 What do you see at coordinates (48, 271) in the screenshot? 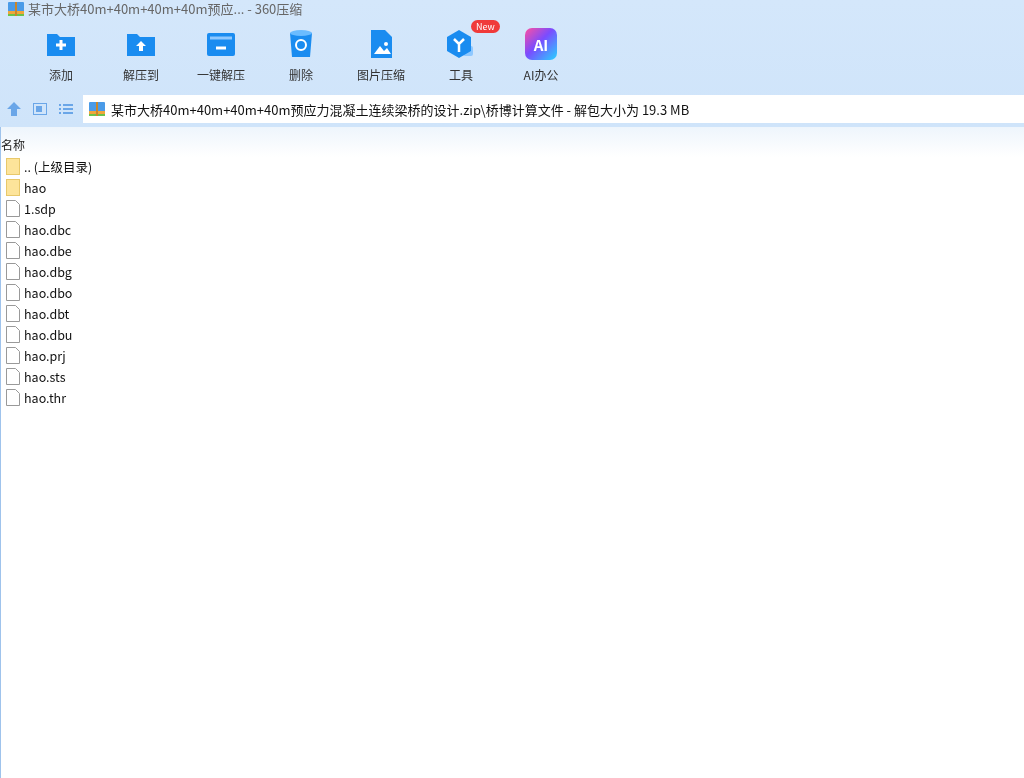
I see `file-name: hao.dbg` at bounding box center [48, 271].